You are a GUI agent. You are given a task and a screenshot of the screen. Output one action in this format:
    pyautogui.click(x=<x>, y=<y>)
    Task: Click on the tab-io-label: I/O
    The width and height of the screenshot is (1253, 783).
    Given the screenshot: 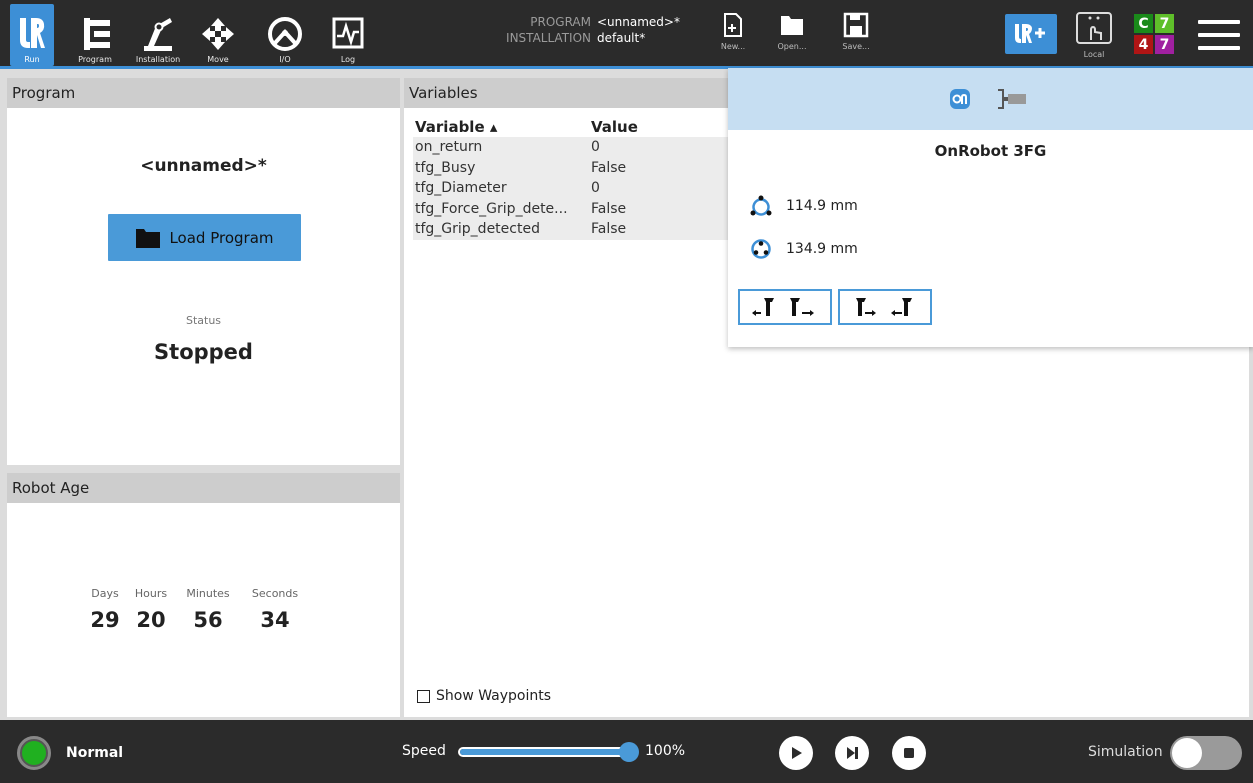 What is the action you would take?
    pyautogui.click(x=285, y=59)
    